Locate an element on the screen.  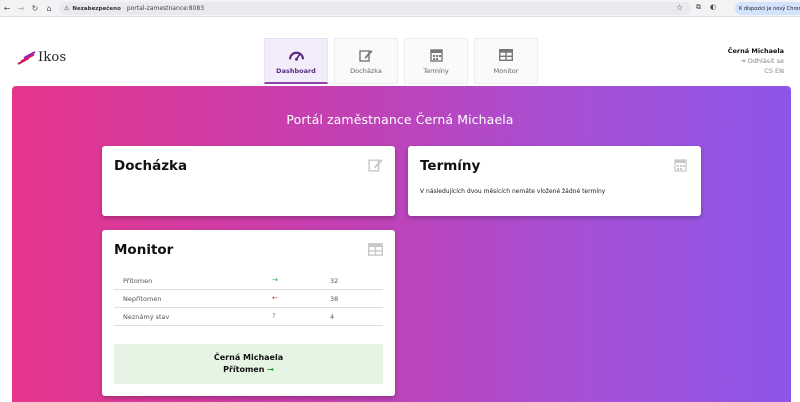
row-count: 38 is located at coordinates (334, 299).